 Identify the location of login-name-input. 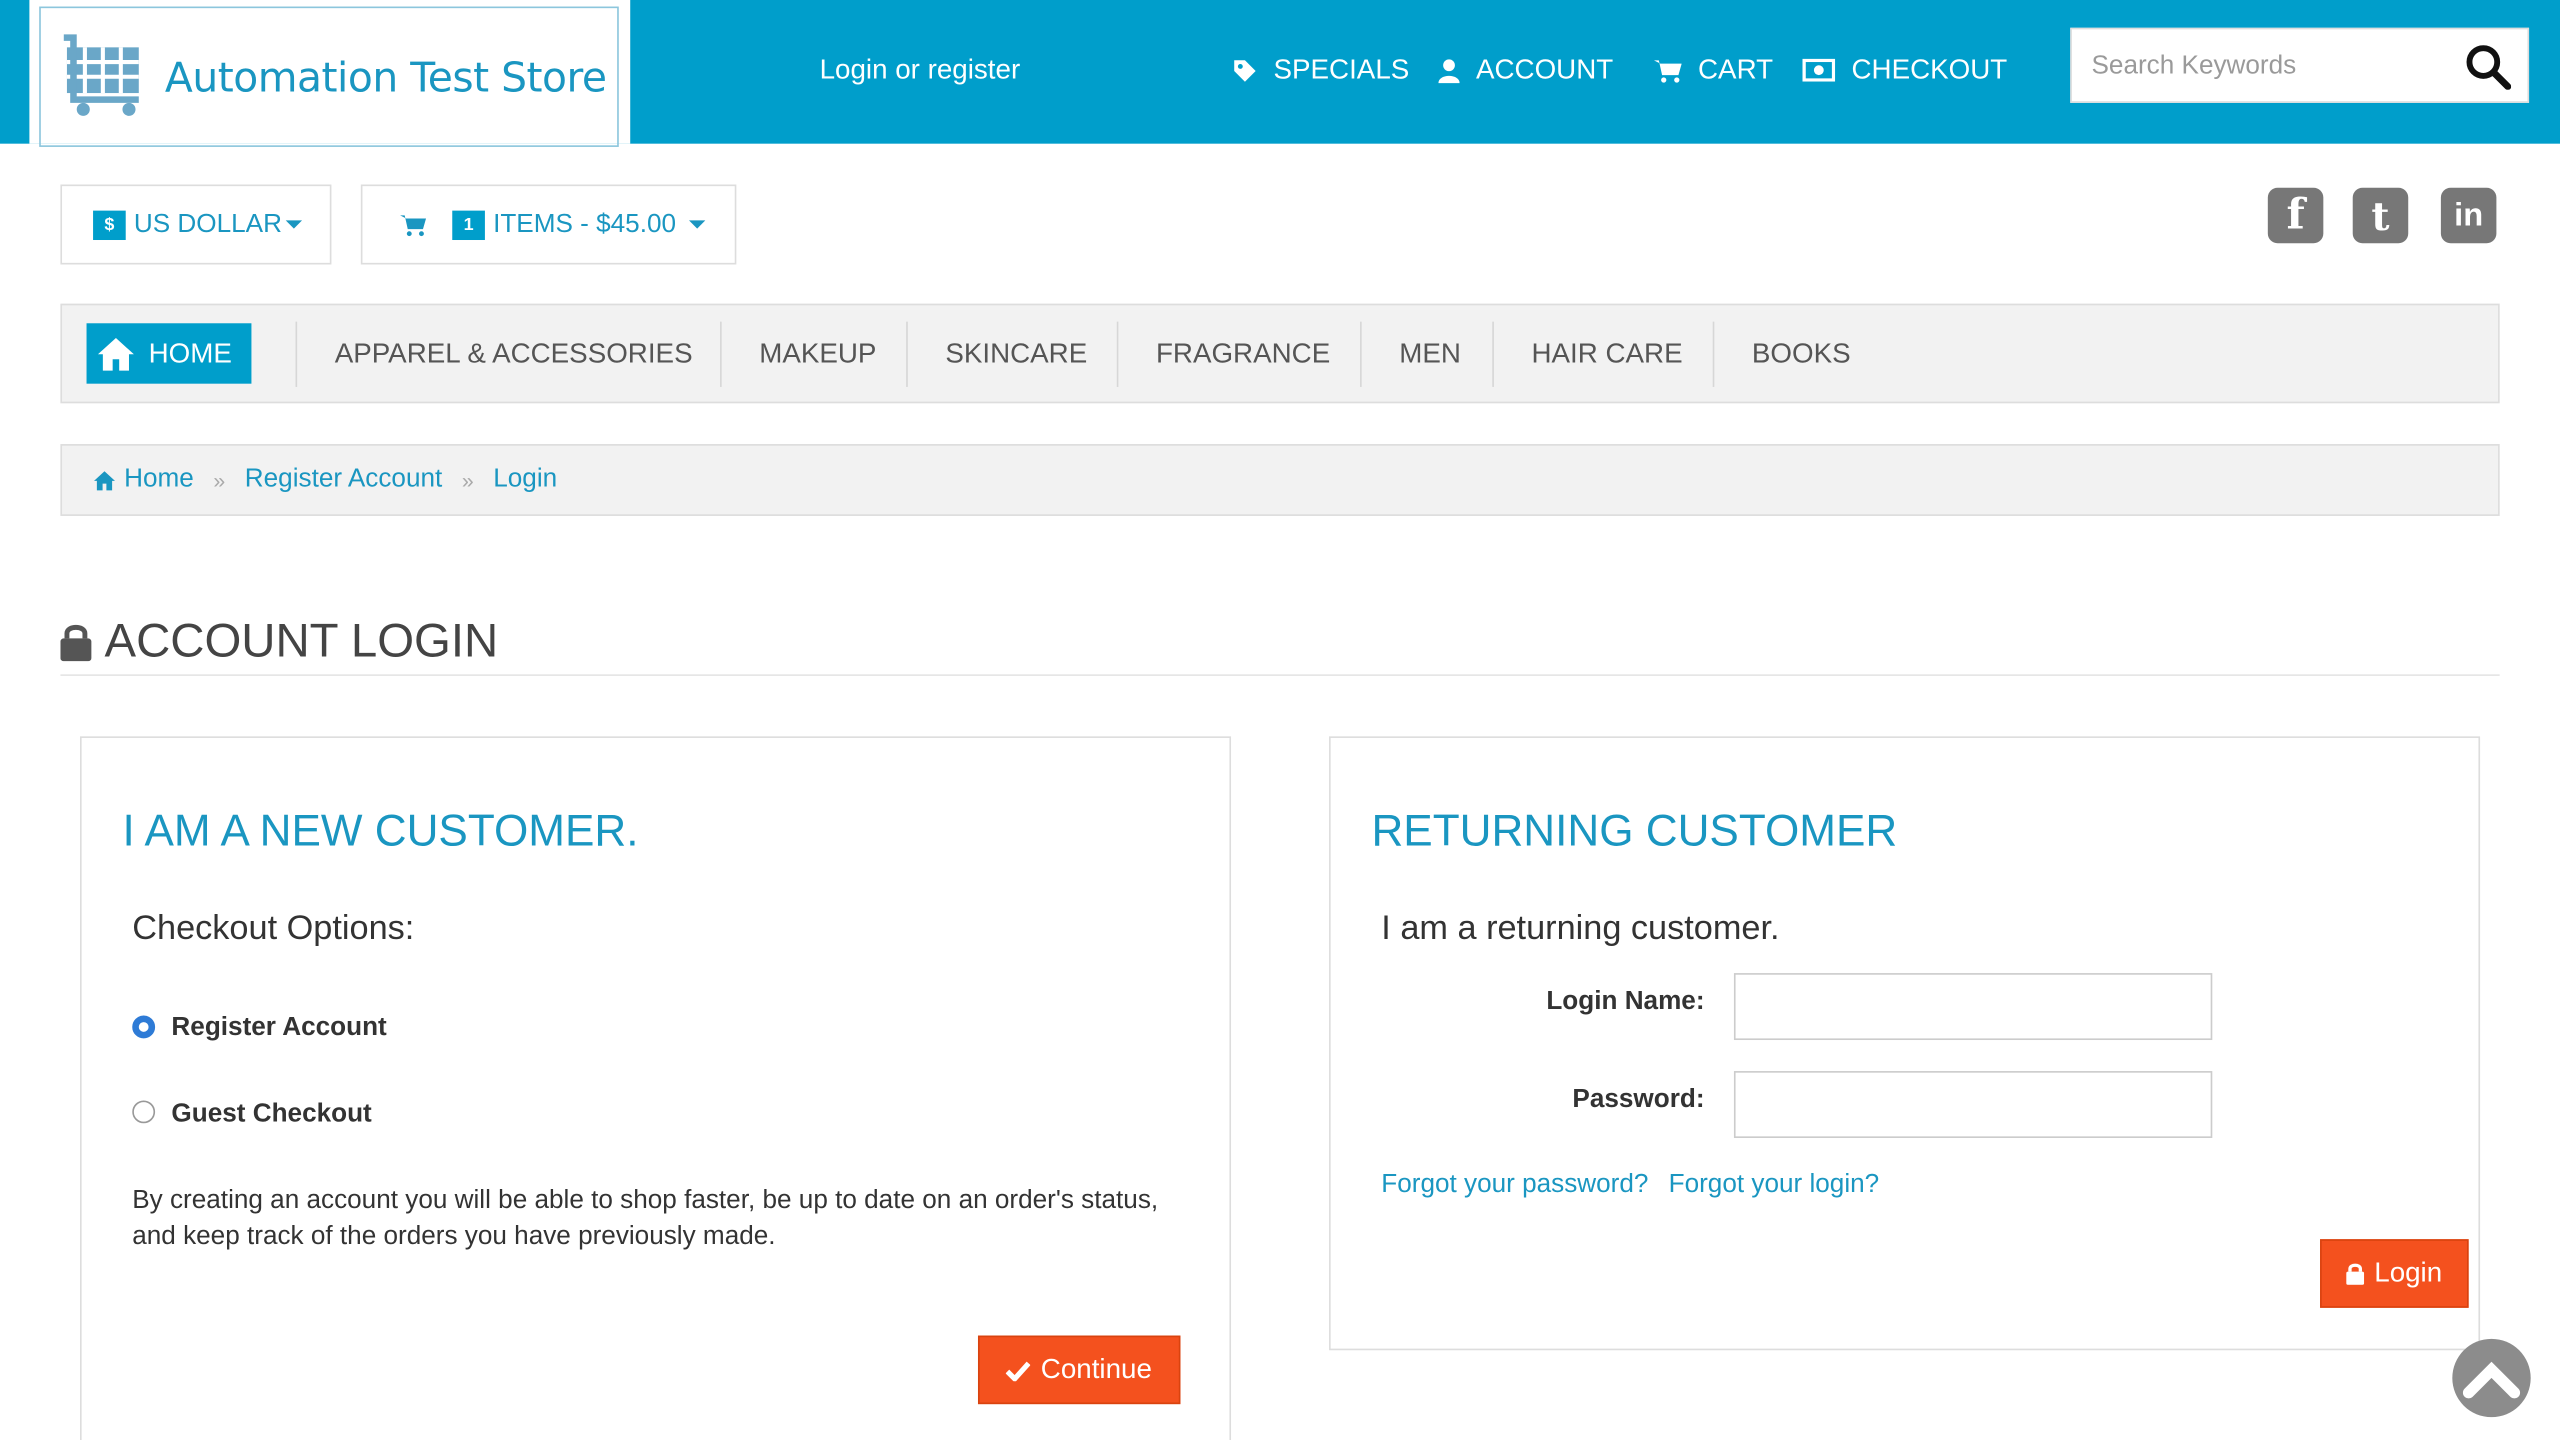
(1973, 1007).